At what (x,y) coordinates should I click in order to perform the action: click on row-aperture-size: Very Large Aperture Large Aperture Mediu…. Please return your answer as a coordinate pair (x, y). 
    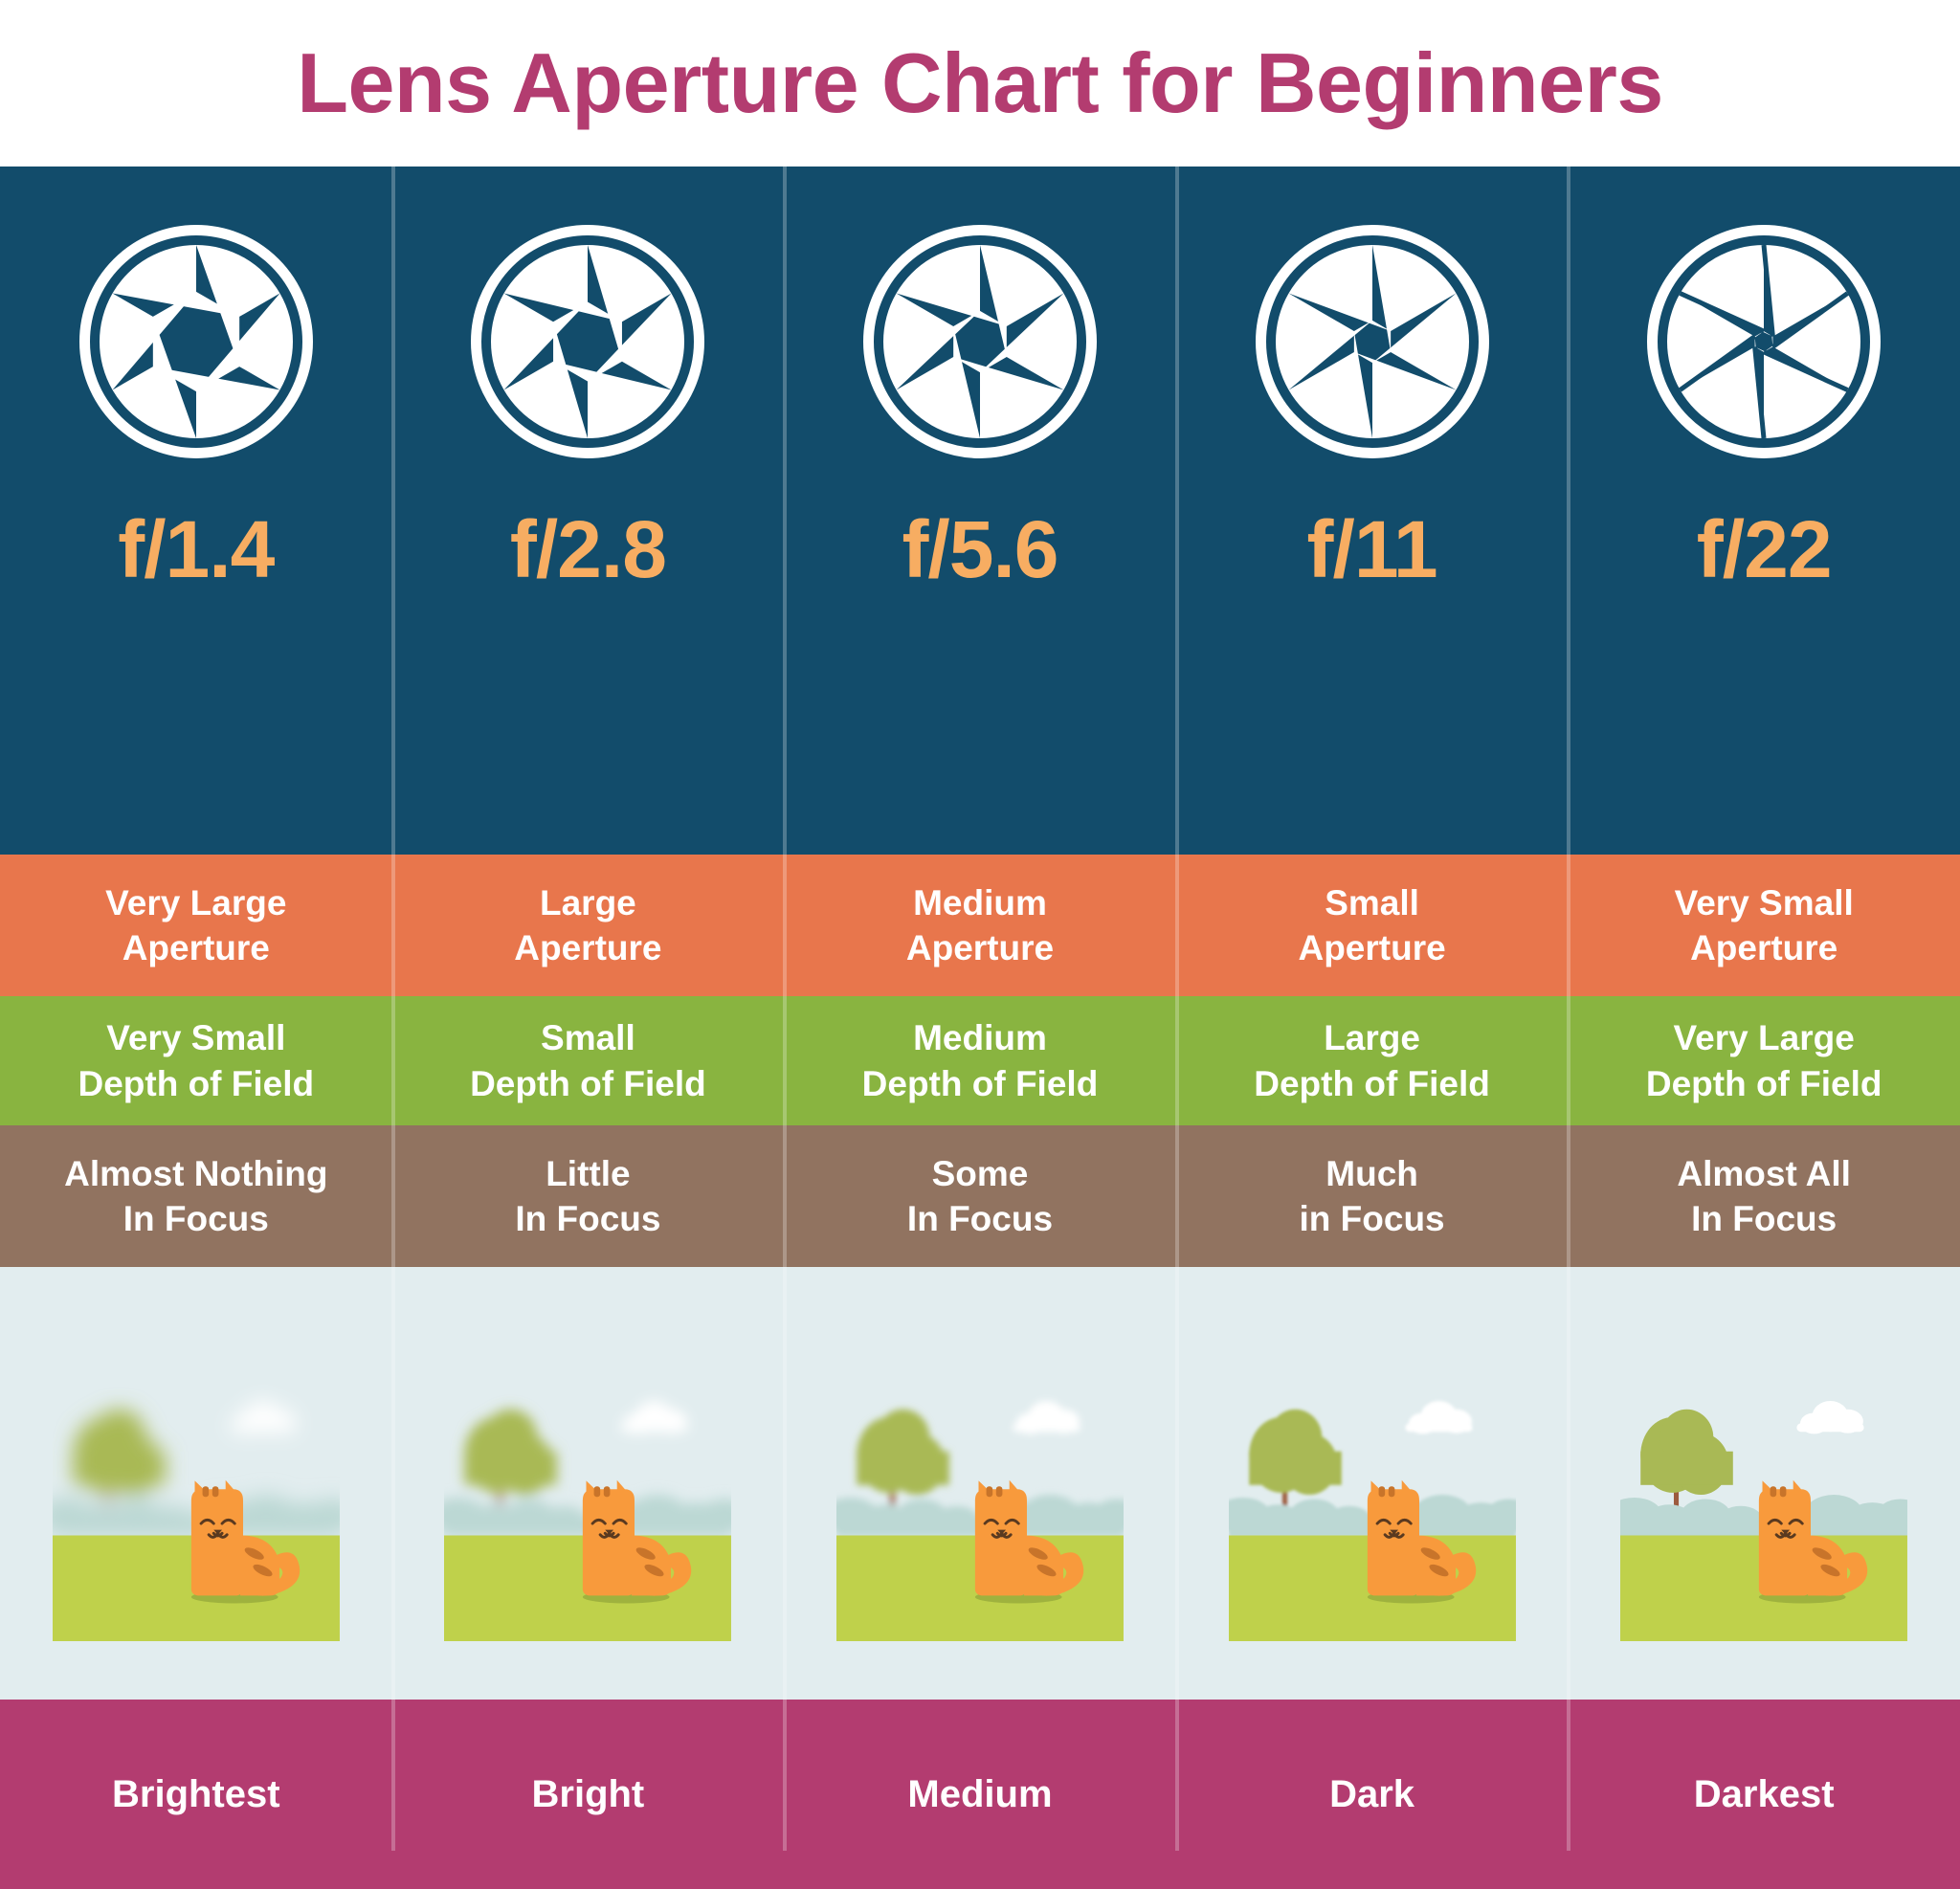
    Looking at the image, I should click on (980, 925).